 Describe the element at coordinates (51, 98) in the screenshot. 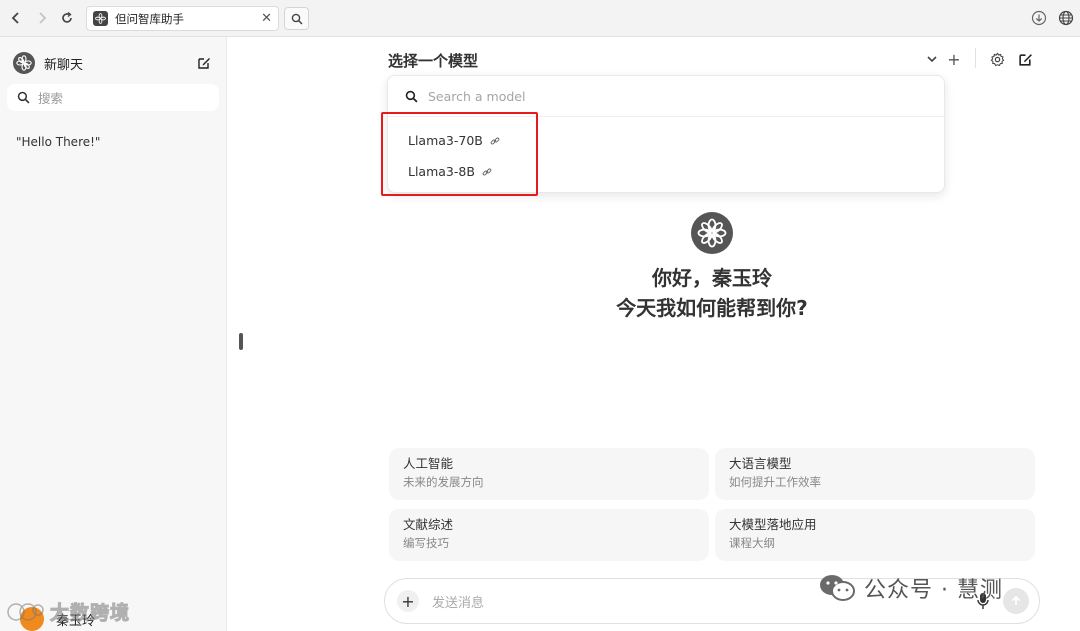

I see `sidebar-search-placeholder: 搜索` at that location.